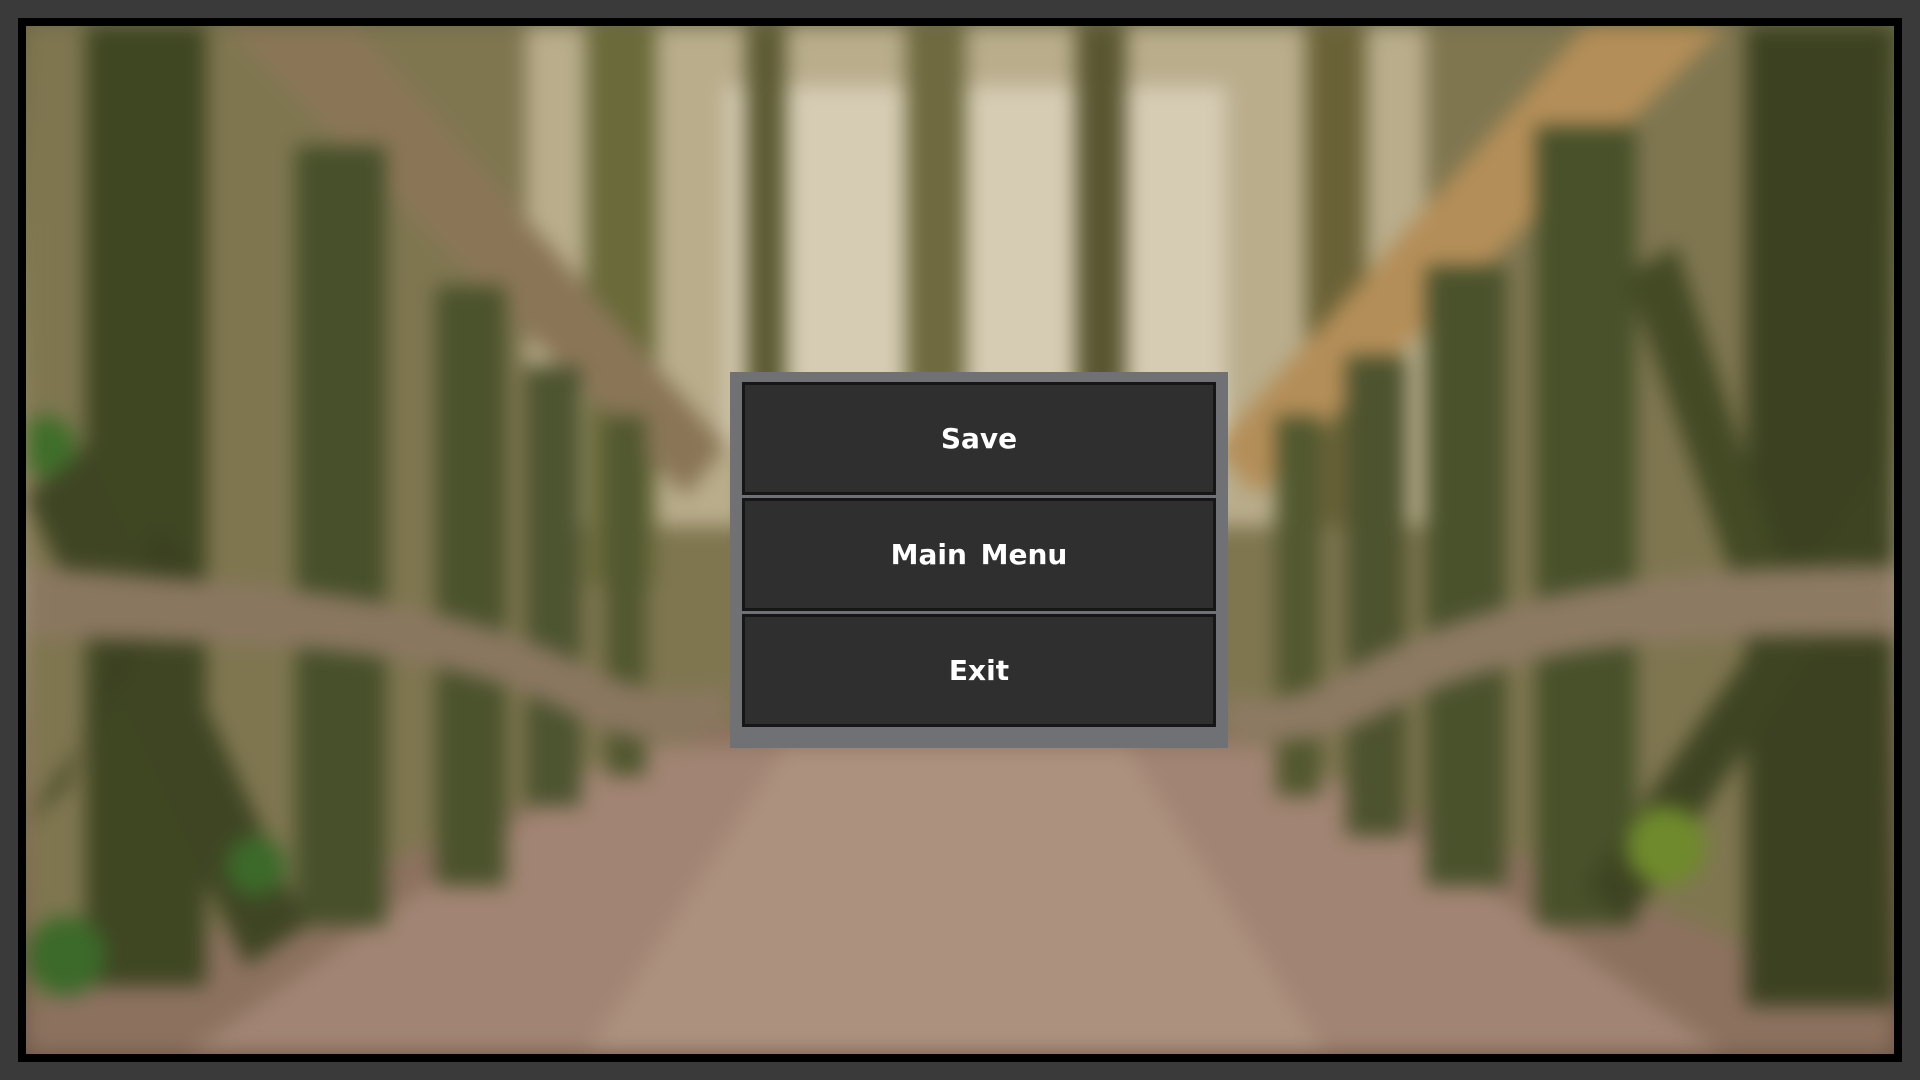  What do you see at coordinates (979, 554) in the screenshot?
I see `main-menu-button: Main Menu` at bounding box center [979, 554].